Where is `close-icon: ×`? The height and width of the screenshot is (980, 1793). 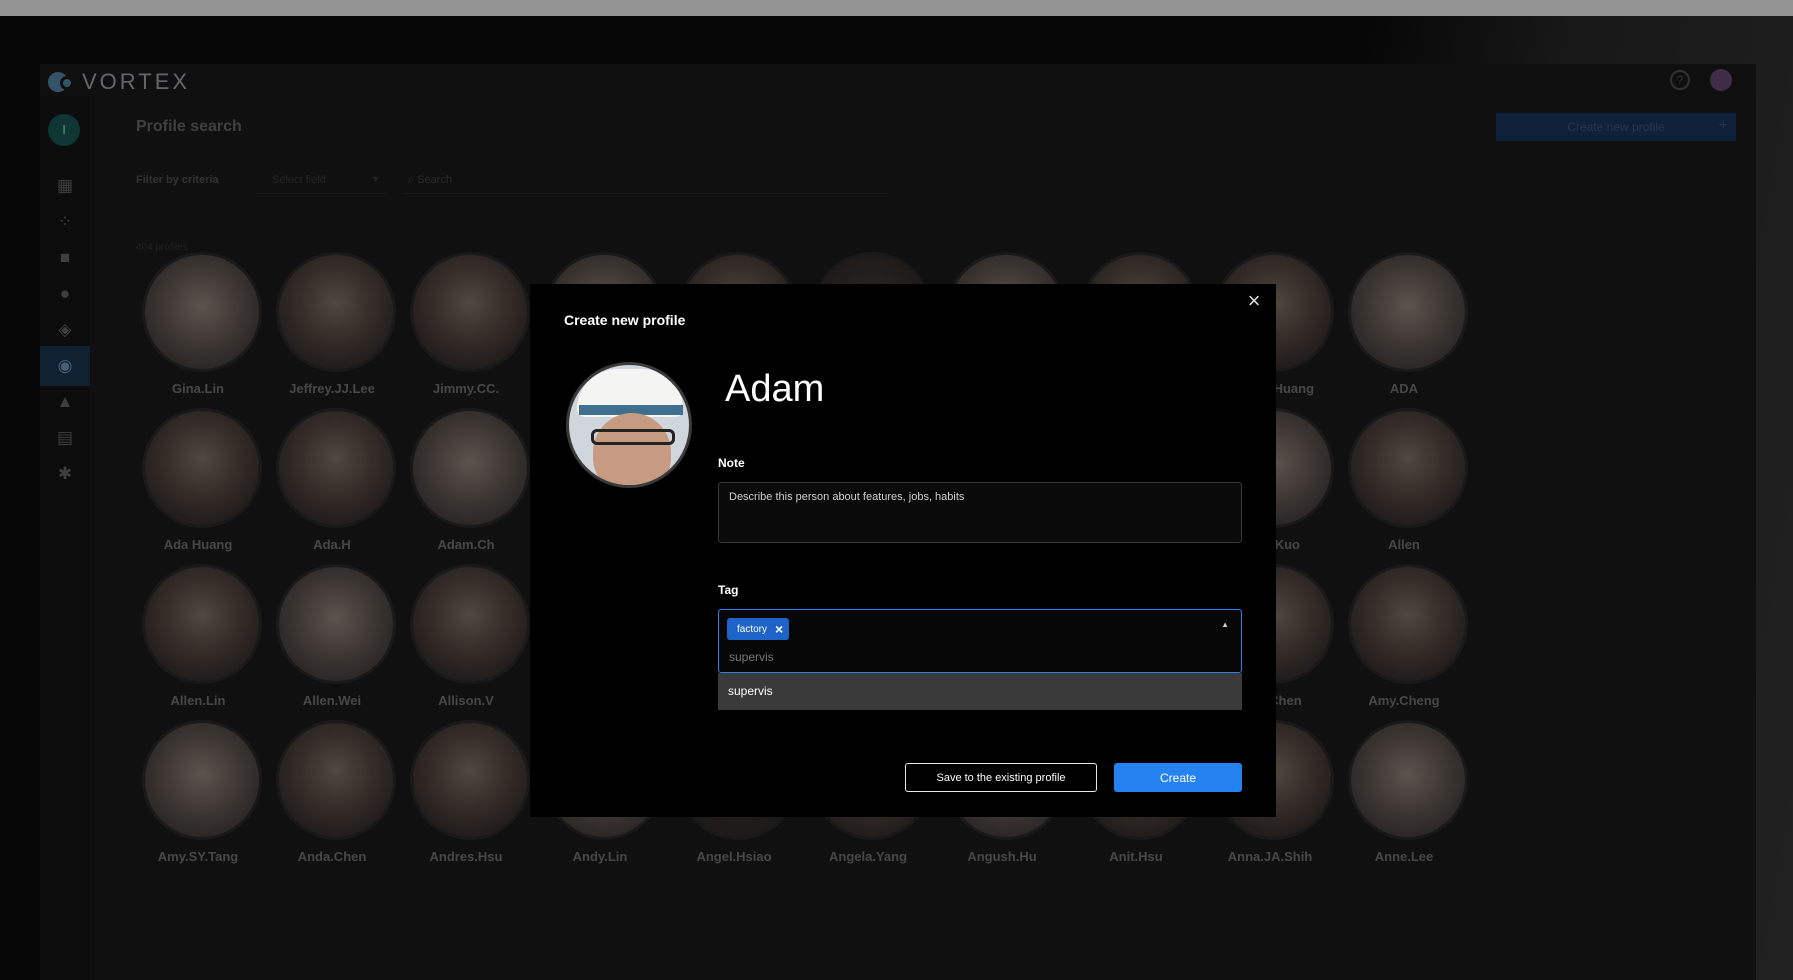
close-icon: × is located at coordinates (1254, 302).